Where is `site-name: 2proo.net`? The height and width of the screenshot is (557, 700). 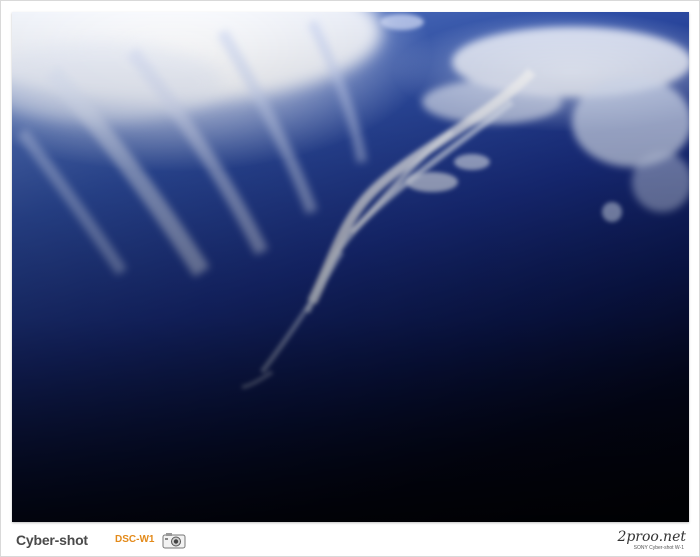 site-name: 2proo.net is located at coordinates (651, 537).